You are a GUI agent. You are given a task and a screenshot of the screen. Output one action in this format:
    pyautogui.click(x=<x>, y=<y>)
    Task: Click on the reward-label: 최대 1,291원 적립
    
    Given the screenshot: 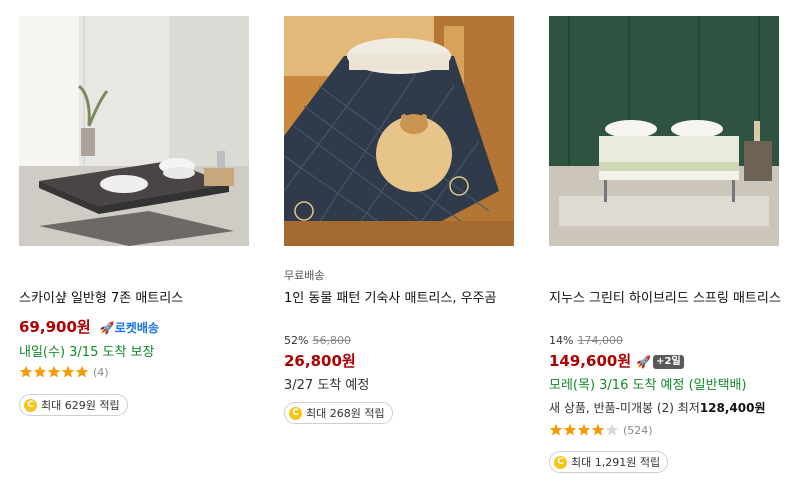 What is the action you would take?
    pyautogui.click(x=616, y=462)
    